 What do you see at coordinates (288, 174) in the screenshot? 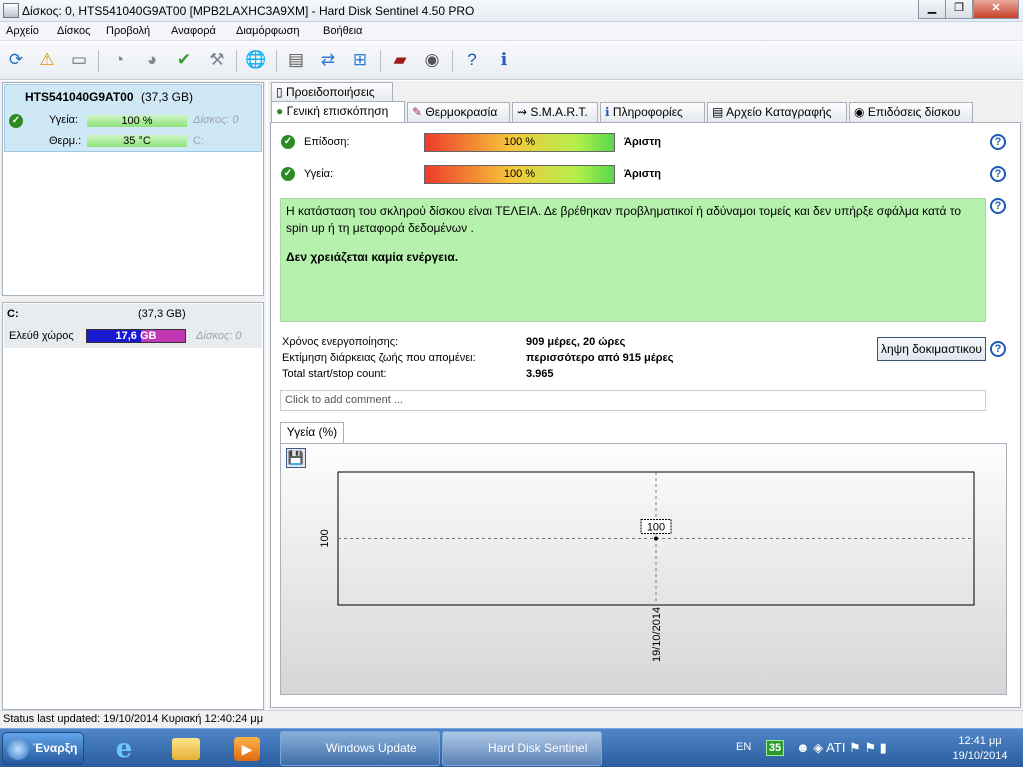
I see `health-ok-icon: ✓` at bounding box center [288, 174].